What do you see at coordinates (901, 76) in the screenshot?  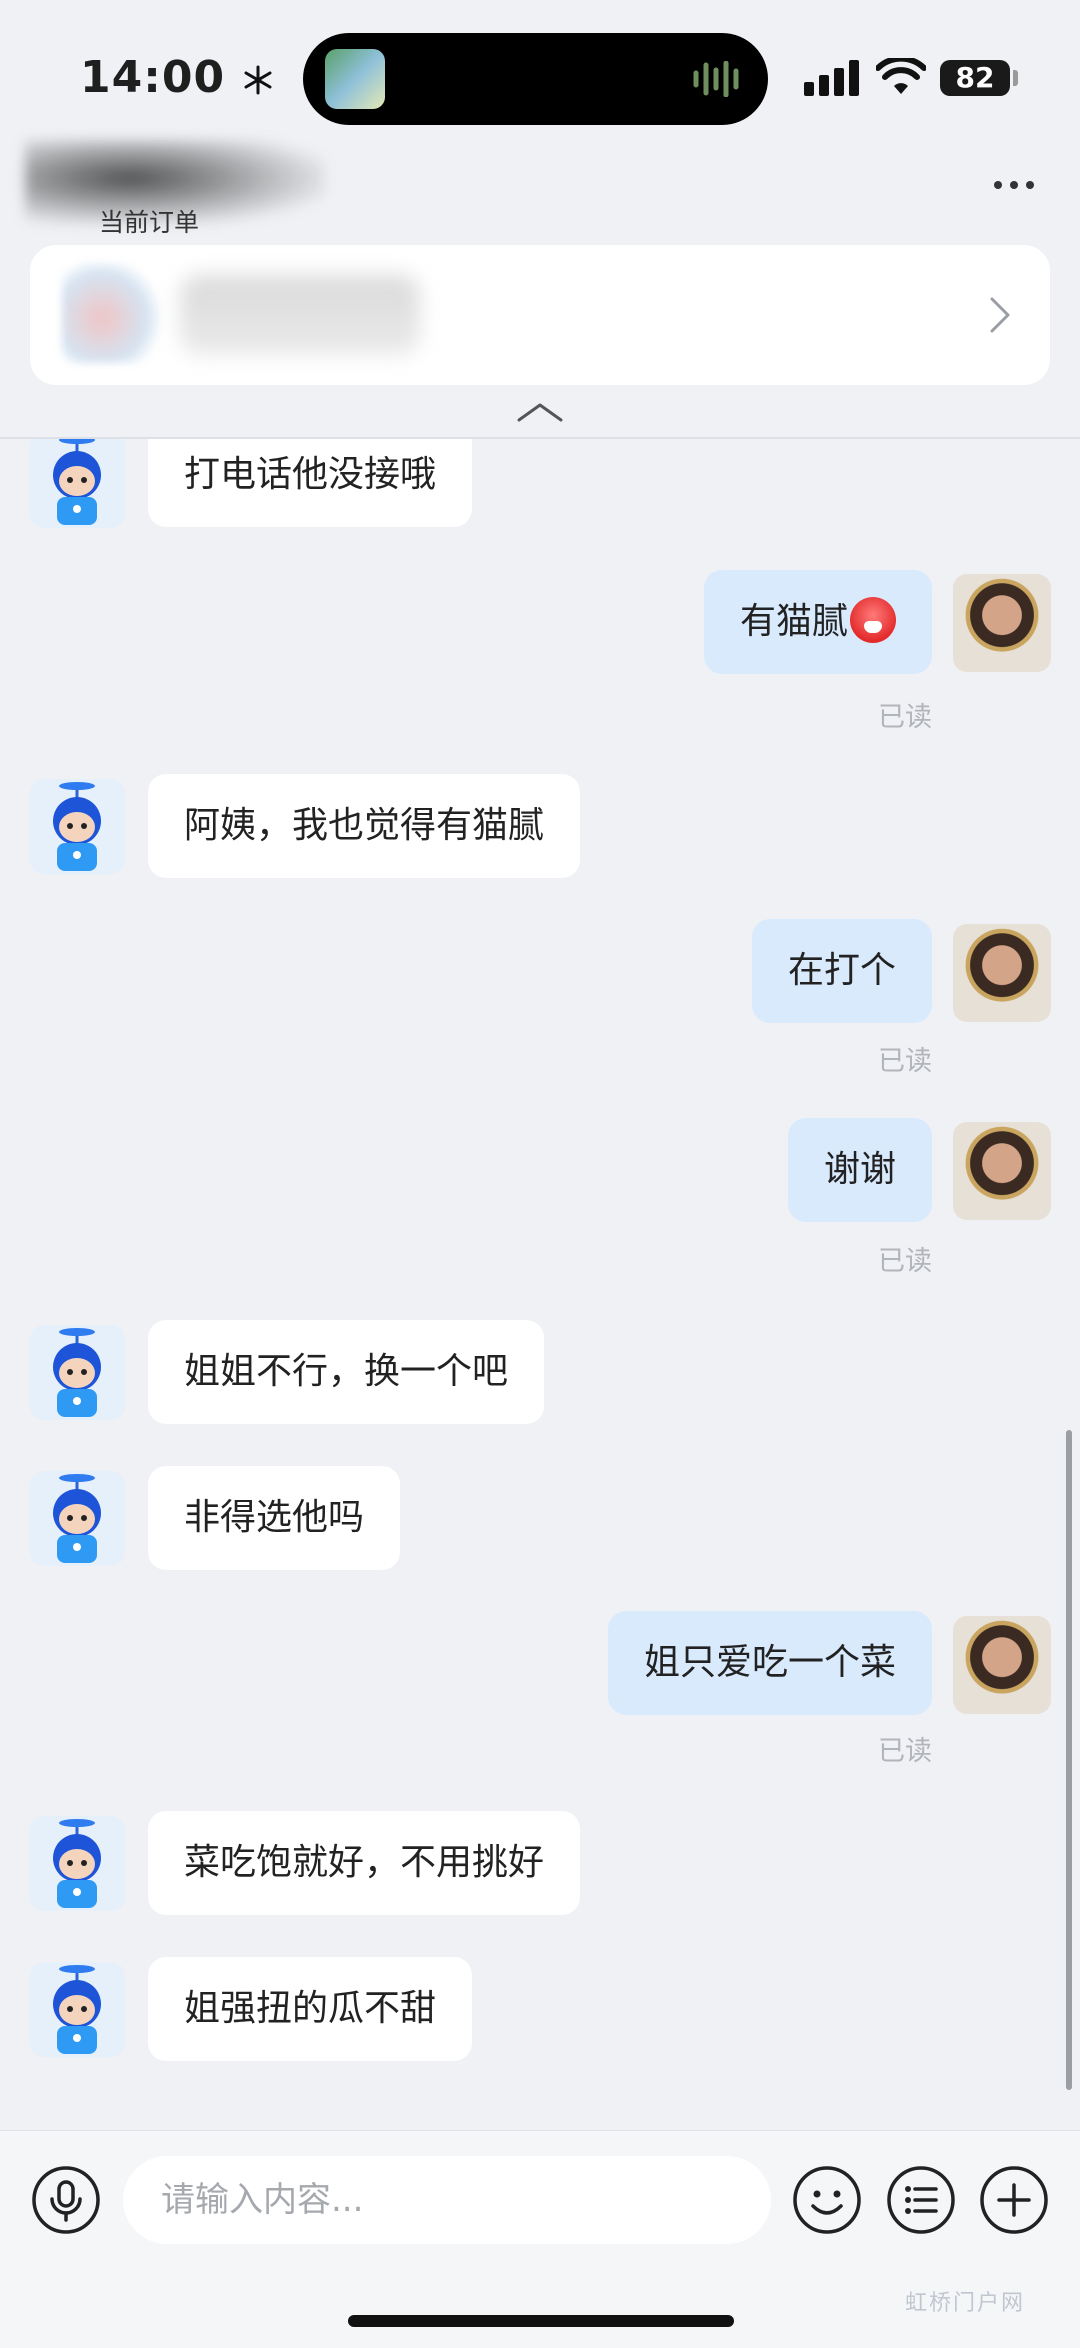 I see `wifi-icon` at bounding box center [901, 76].